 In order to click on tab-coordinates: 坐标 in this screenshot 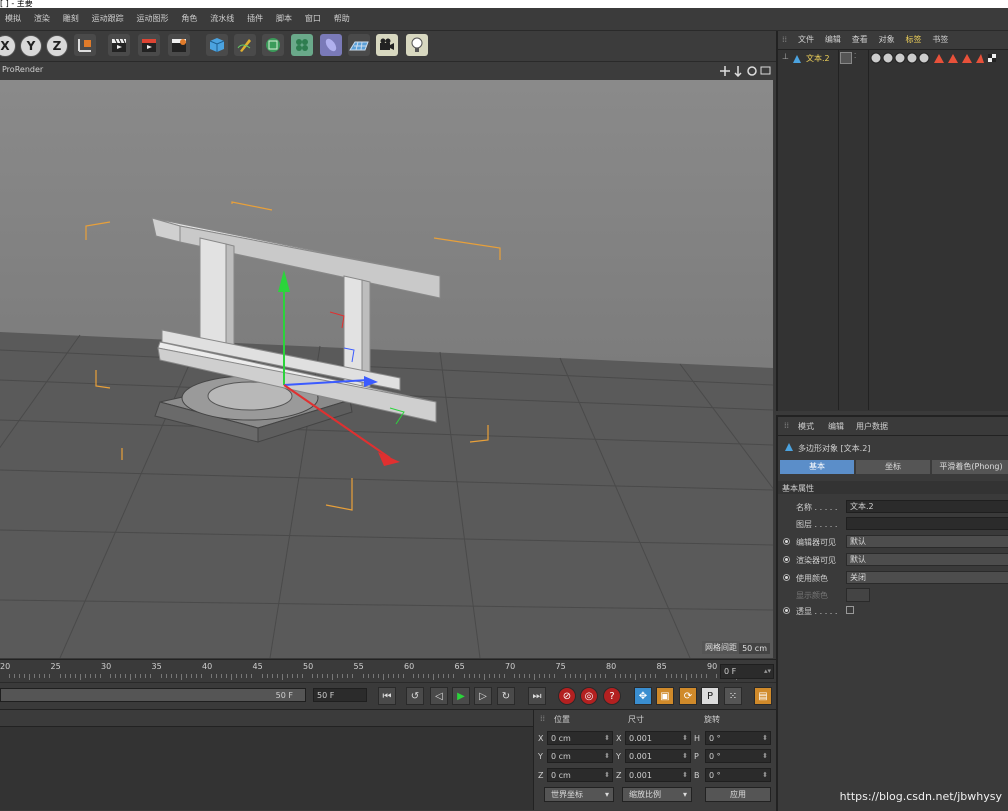, I will do `click(893, 467)`.